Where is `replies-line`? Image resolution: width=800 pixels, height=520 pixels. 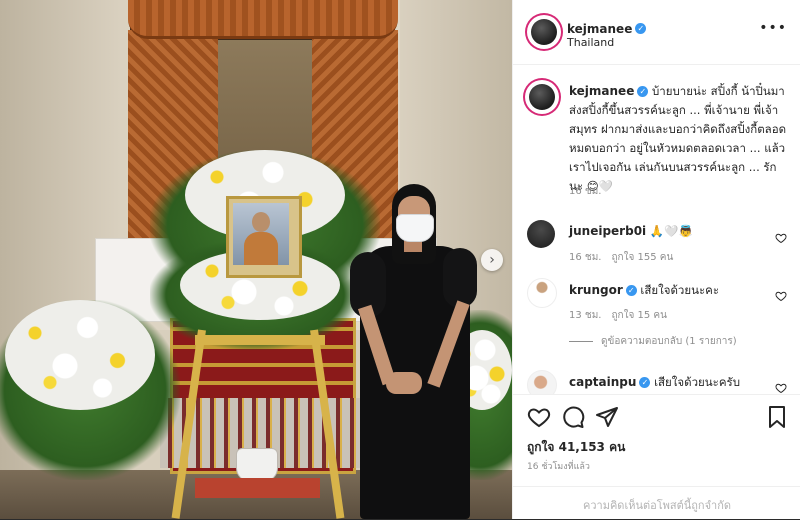
replies-line is located at coordinates (581, 341).